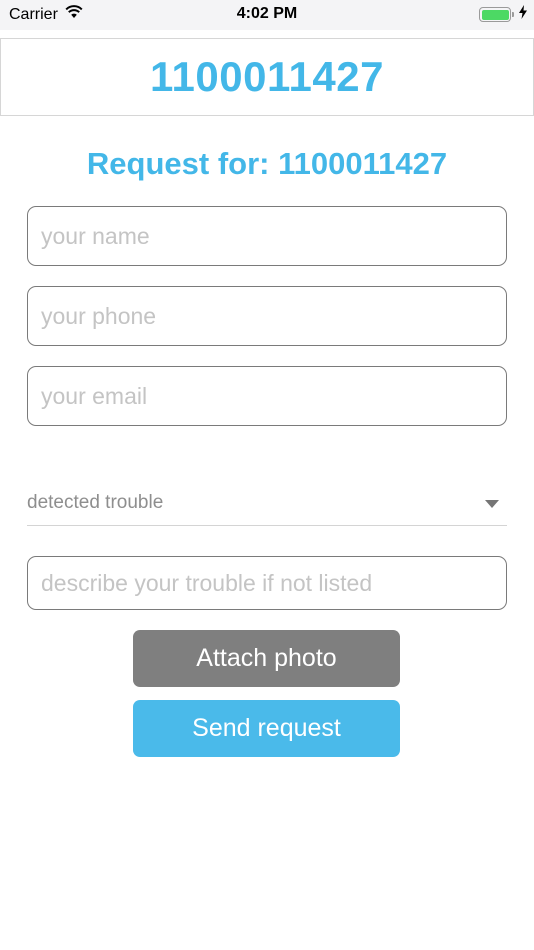  I want to click on header-title: 1100011427, so click(267, 76).